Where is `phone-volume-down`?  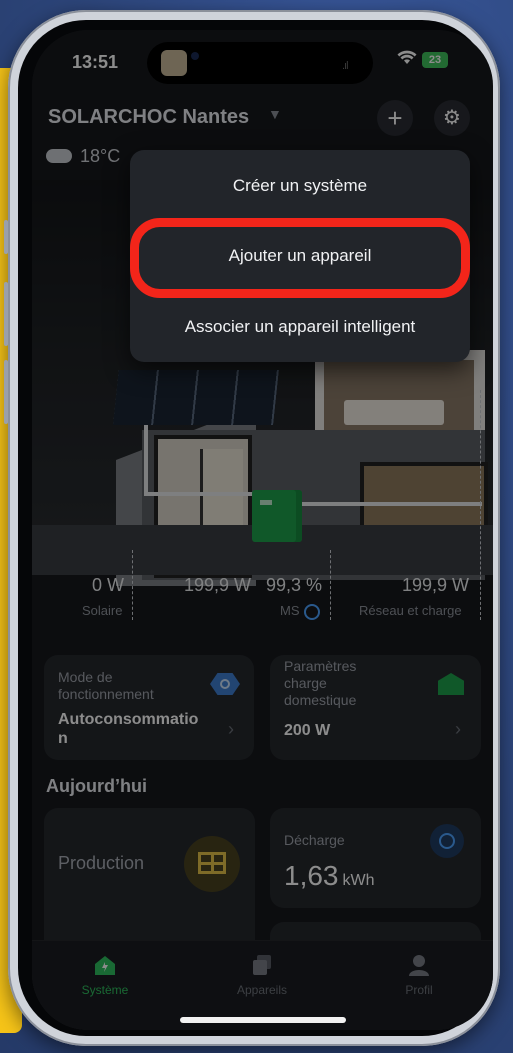 phone-volume-down is located at coordinates (6, 392).